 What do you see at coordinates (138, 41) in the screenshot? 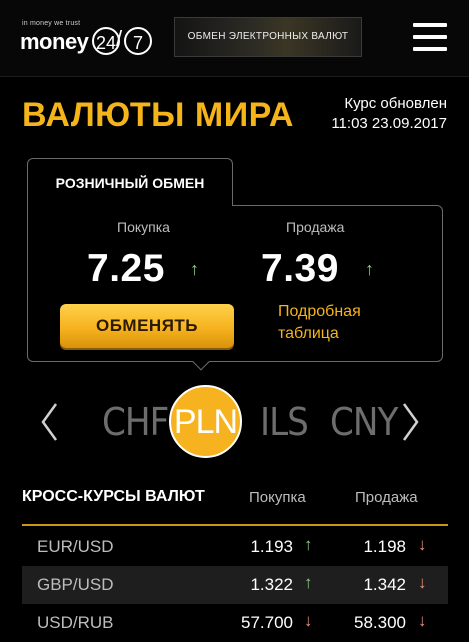
I see `logo-number-7: 7` at bounding box center [138, 41].